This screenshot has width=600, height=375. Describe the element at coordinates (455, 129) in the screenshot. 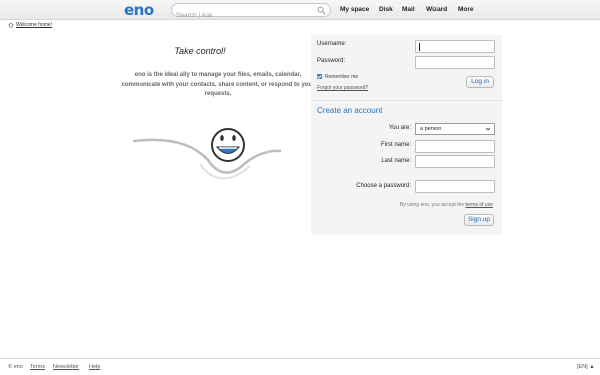

I see `you-are-select: a person` at that location.